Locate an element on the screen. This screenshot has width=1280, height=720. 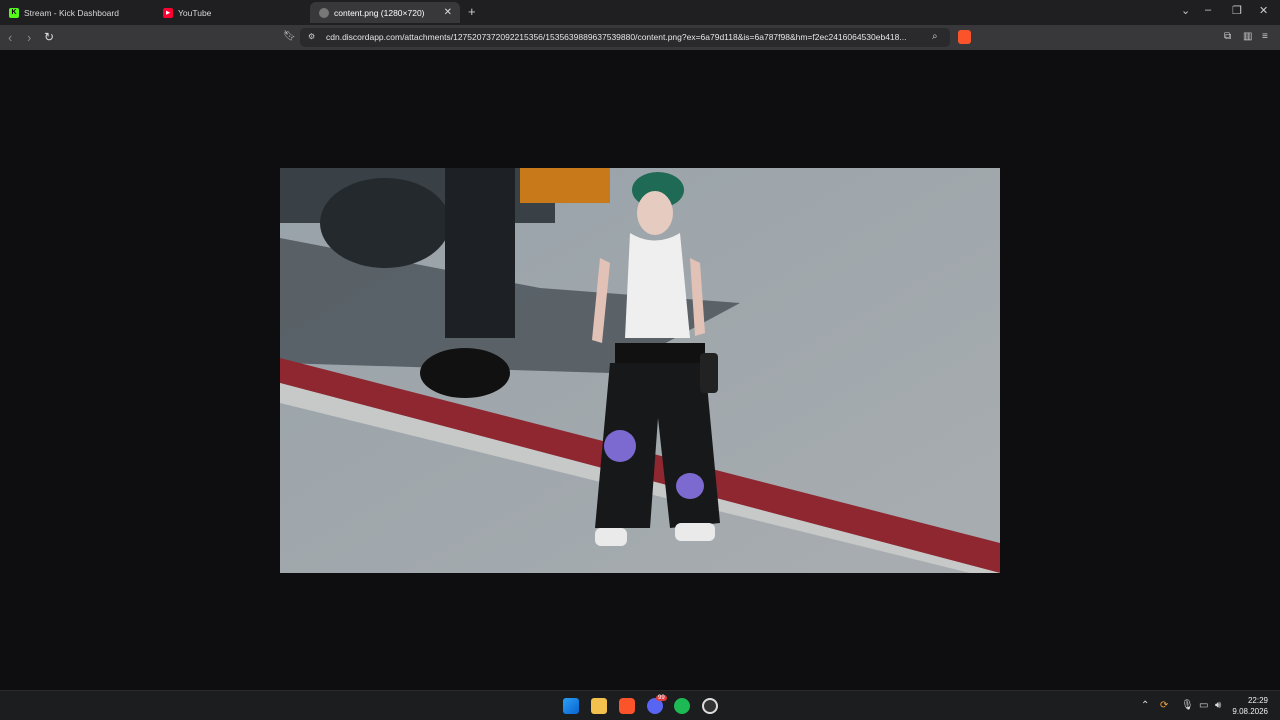
close-tab-icon: ✕ is located at coordinates (448, 12).